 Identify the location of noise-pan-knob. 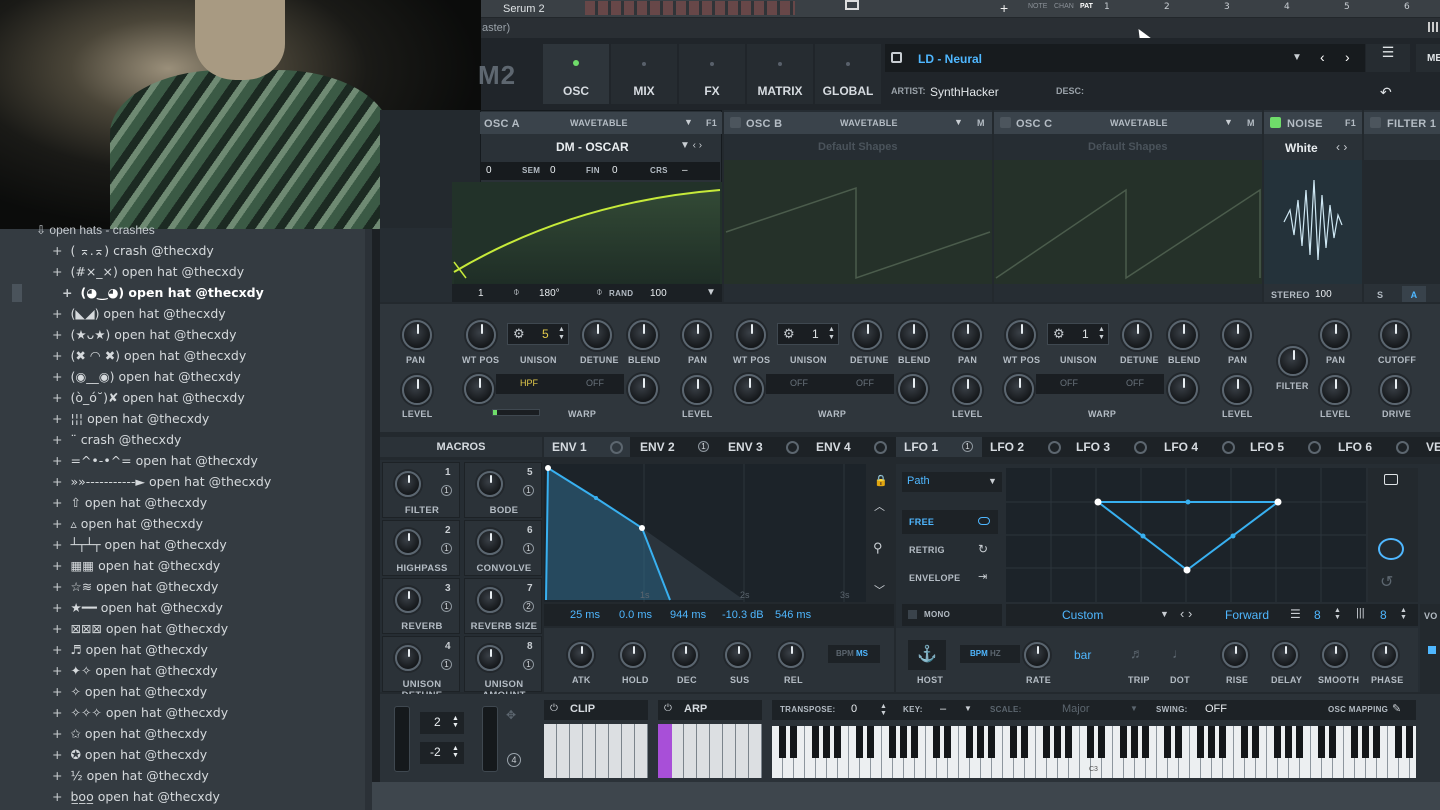
(1335, 335).